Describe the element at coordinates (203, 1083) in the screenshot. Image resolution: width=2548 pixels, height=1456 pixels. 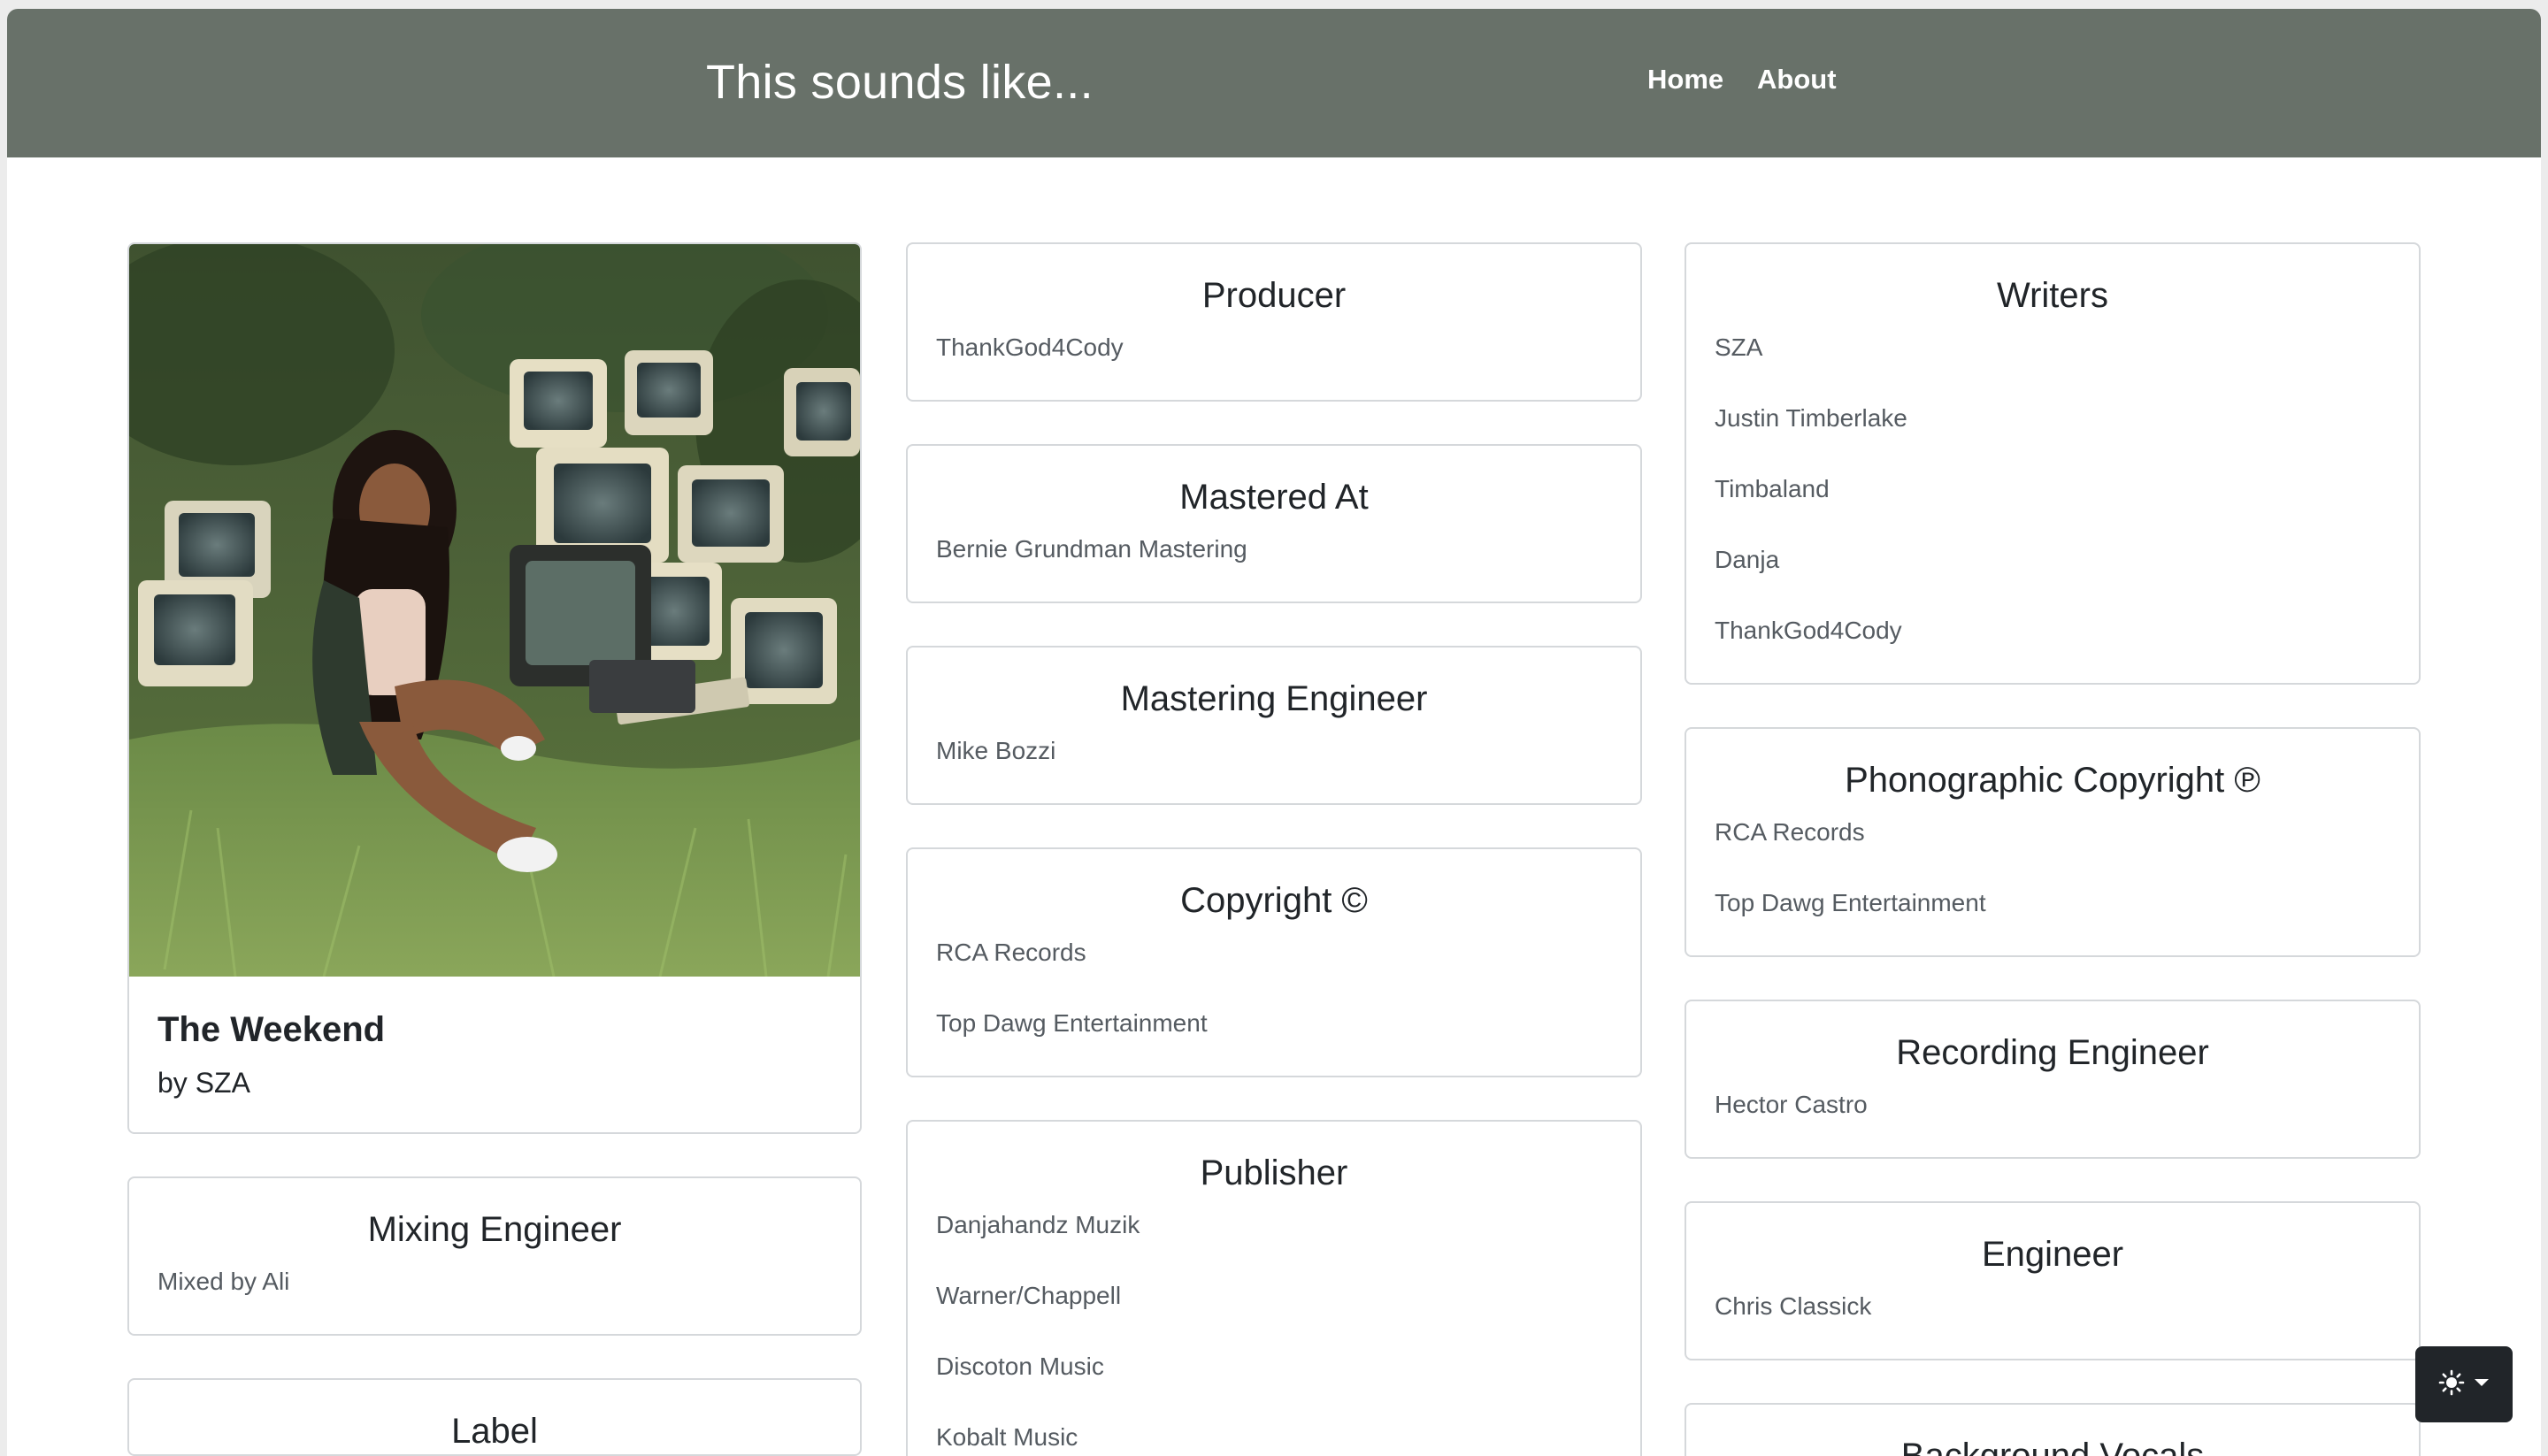
I see `album-artist: by SZA` at that location.